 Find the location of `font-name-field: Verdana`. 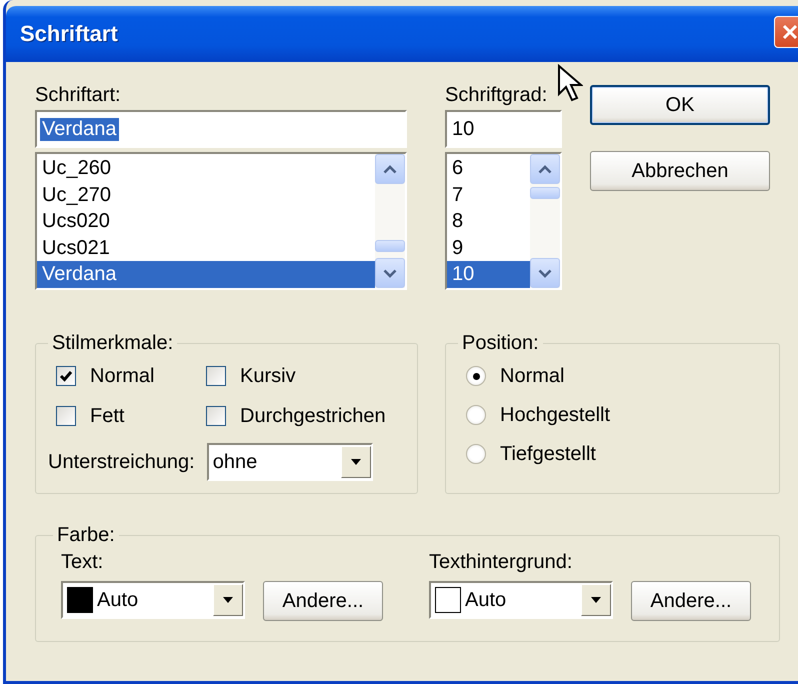

font-name-field: Verdana is located at coordinates (221, 129).